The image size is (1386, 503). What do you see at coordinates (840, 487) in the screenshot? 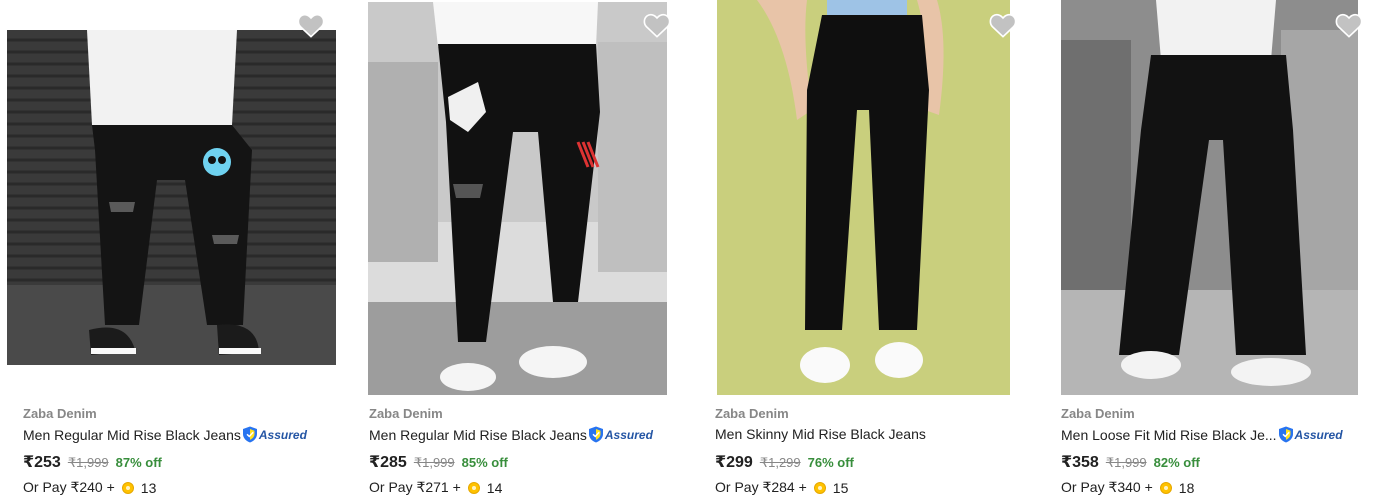
I see `coin-count: 15` at bounding box center [840, 487].